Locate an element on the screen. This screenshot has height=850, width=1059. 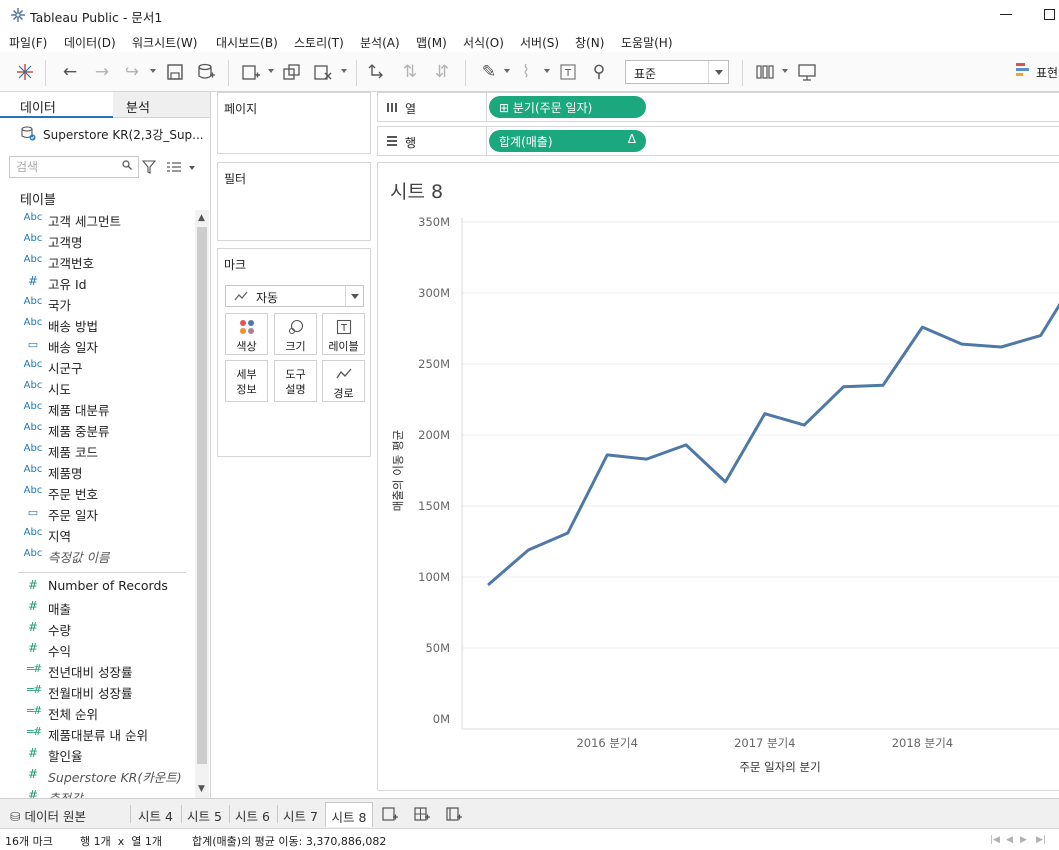
scrollbar-thumb is located at coordinates (202, 495).